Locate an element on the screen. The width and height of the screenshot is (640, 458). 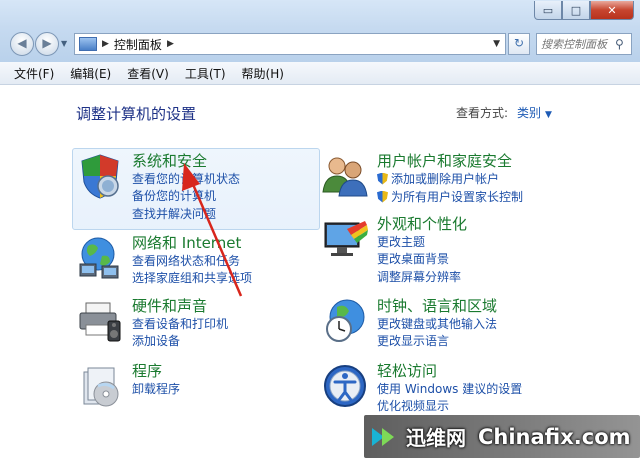
address-bar: ▶ 控制面板 ▶ ▼ is located at coordinates (290, 44).